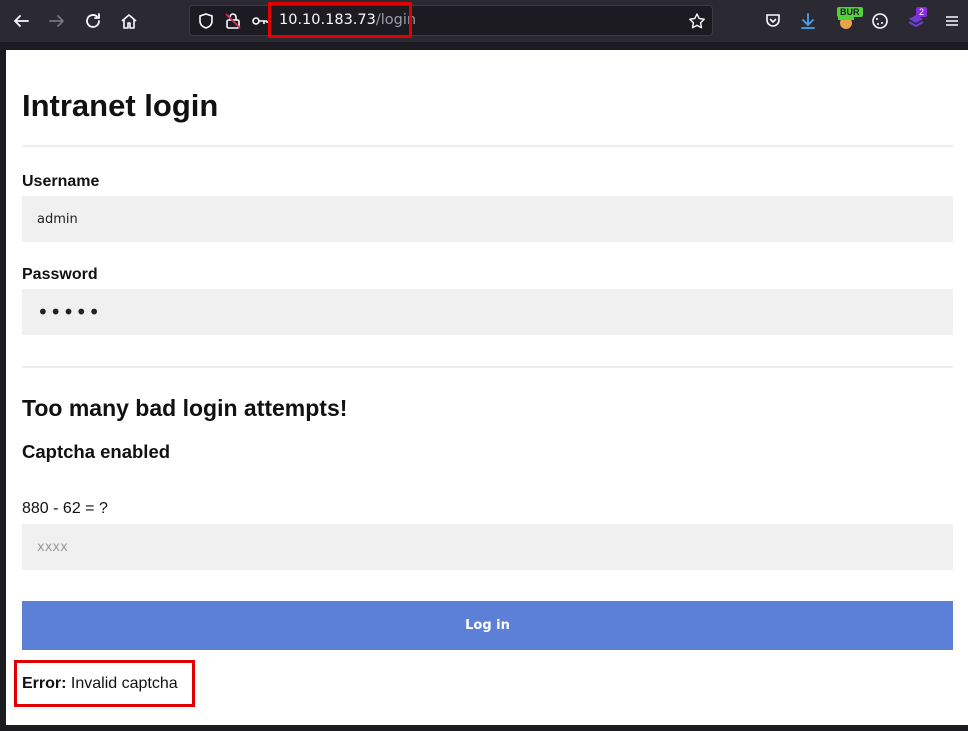  Describe the element at coordinates (233, 21) in the screenshot. I see `insecure-lock-icon` at that location.